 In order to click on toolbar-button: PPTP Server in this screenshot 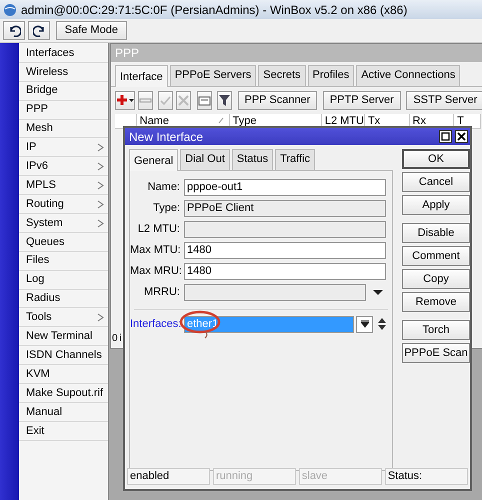, I will do `click(361, 100)`.